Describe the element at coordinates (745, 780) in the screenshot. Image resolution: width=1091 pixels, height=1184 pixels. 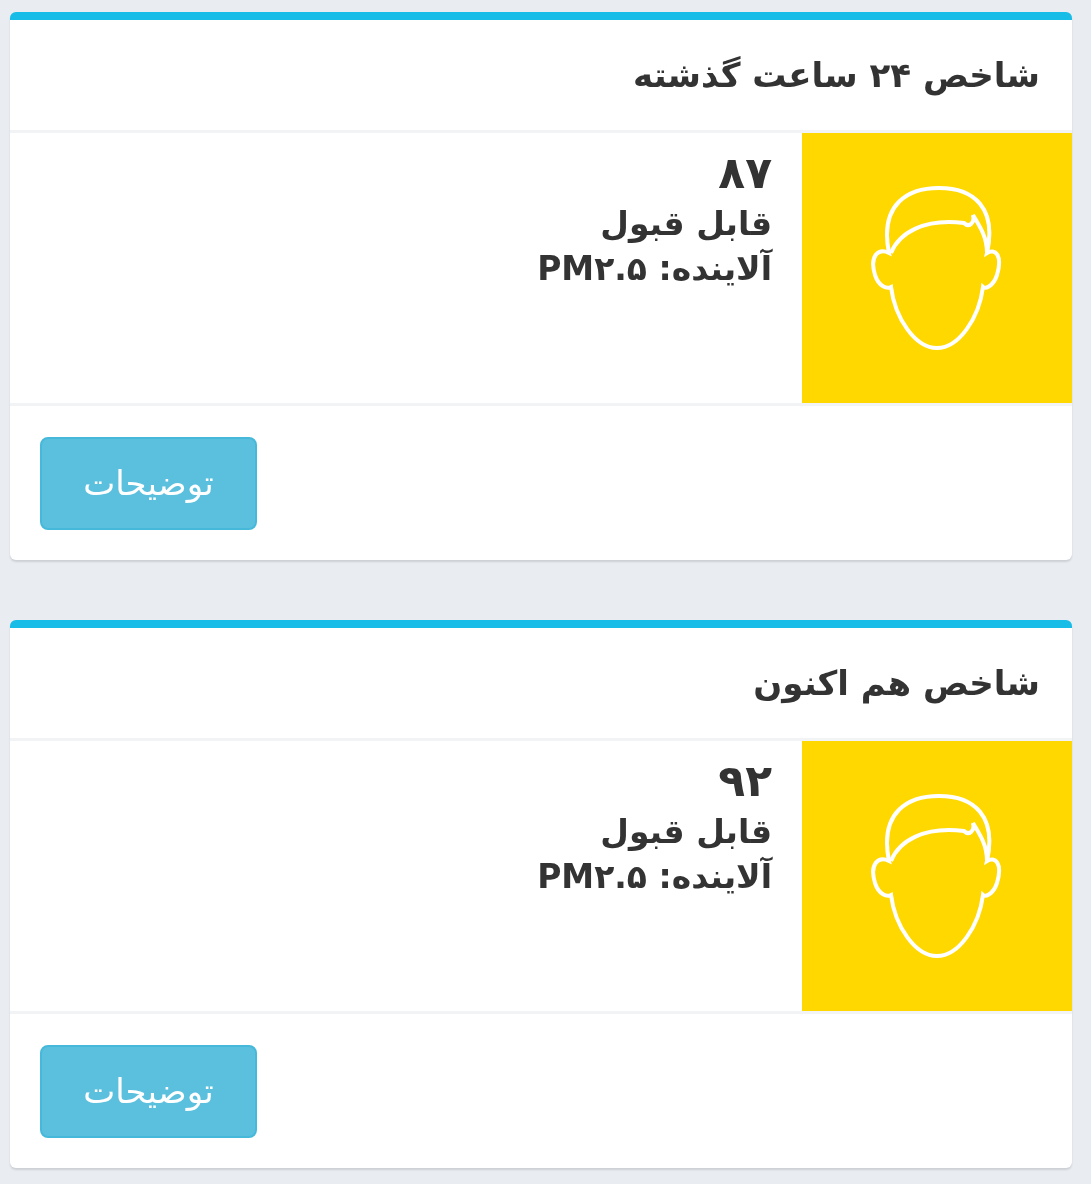
I see `aqi-value: ۹۲` at that location.